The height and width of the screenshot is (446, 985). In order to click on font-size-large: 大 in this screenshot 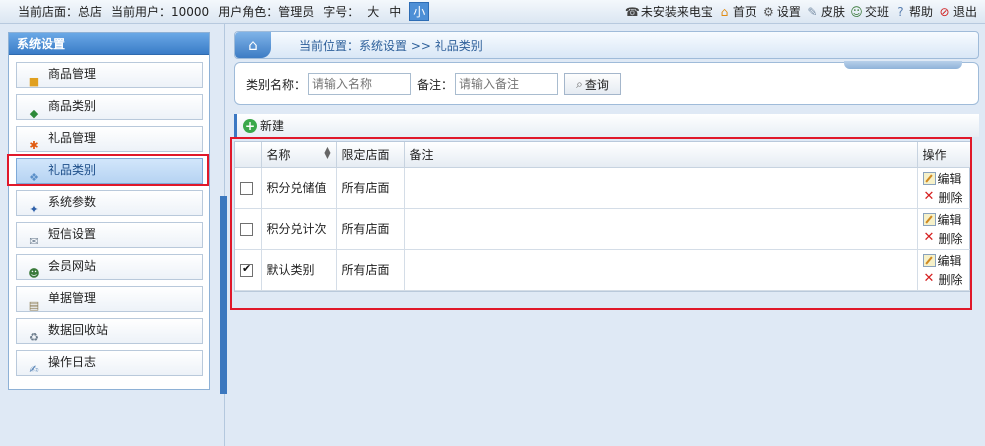, I will do `click(373, 11)`.